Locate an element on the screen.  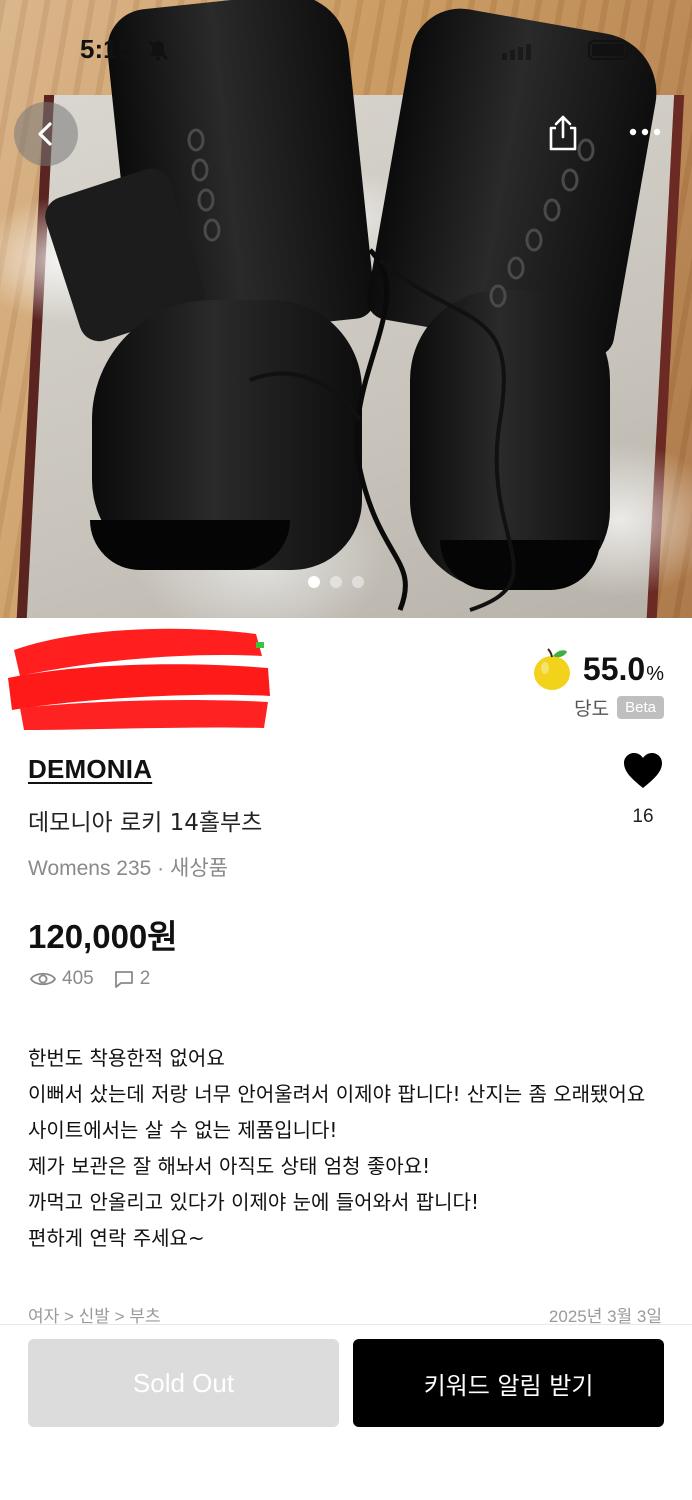
apple-icon is located at coordinates (551, 669).